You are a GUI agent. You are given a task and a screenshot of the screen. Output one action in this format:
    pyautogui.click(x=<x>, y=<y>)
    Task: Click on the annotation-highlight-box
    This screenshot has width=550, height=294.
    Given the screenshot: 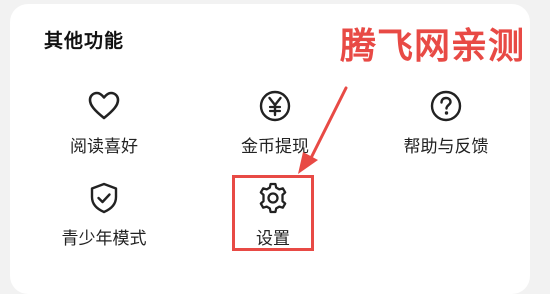 What is the action you would take?
    pyautogui.click(x=273, y=213)
    